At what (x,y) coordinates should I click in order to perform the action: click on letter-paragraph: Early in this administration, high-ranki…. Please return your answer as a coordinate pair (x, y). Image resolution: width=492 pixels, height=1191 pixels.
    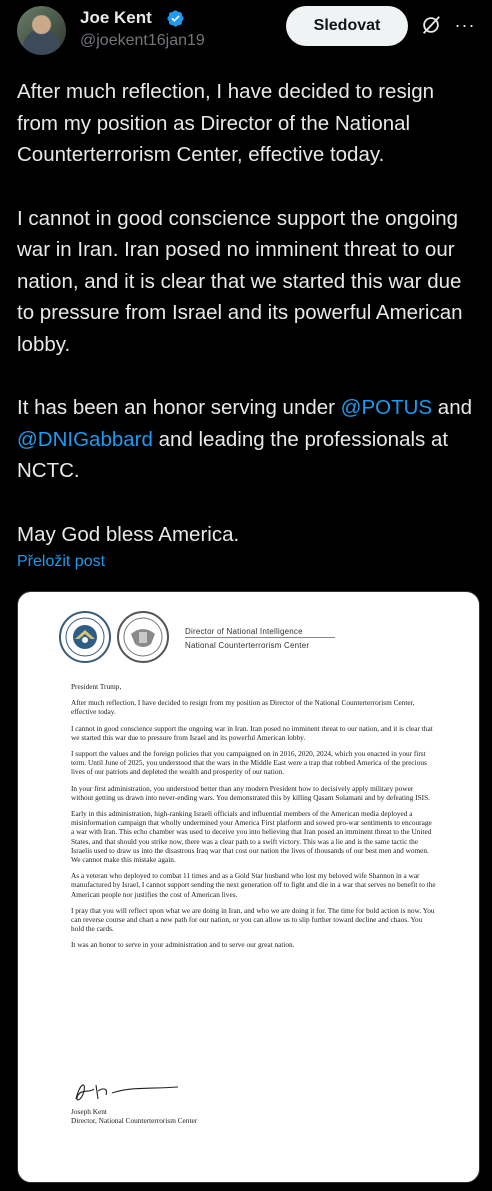
    Looking at the image, I should click on (251, 837).